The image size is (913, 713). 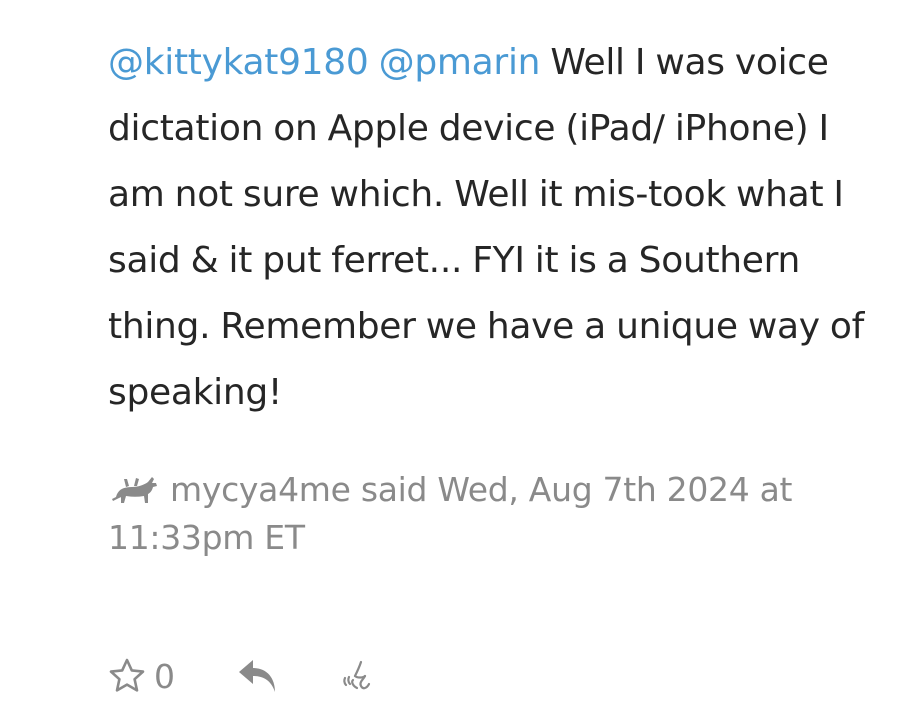 What do you see at coordinates (164, 676) in the screenshot?
I see `like-count: 0` at bounding box center [164, 676].